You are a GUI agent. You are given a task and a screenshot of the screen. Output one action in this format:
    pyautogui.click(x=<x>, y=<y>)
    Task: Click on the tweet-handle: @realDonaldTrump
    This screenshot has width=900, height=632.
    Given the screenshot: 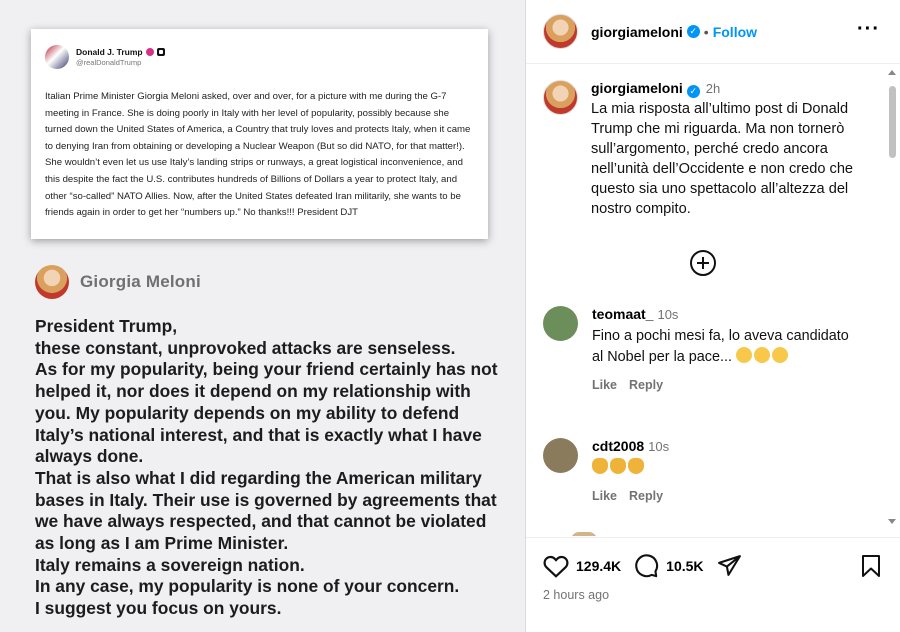 What is the action you would take?
    pyautogui.click(x=109, y=62)
    